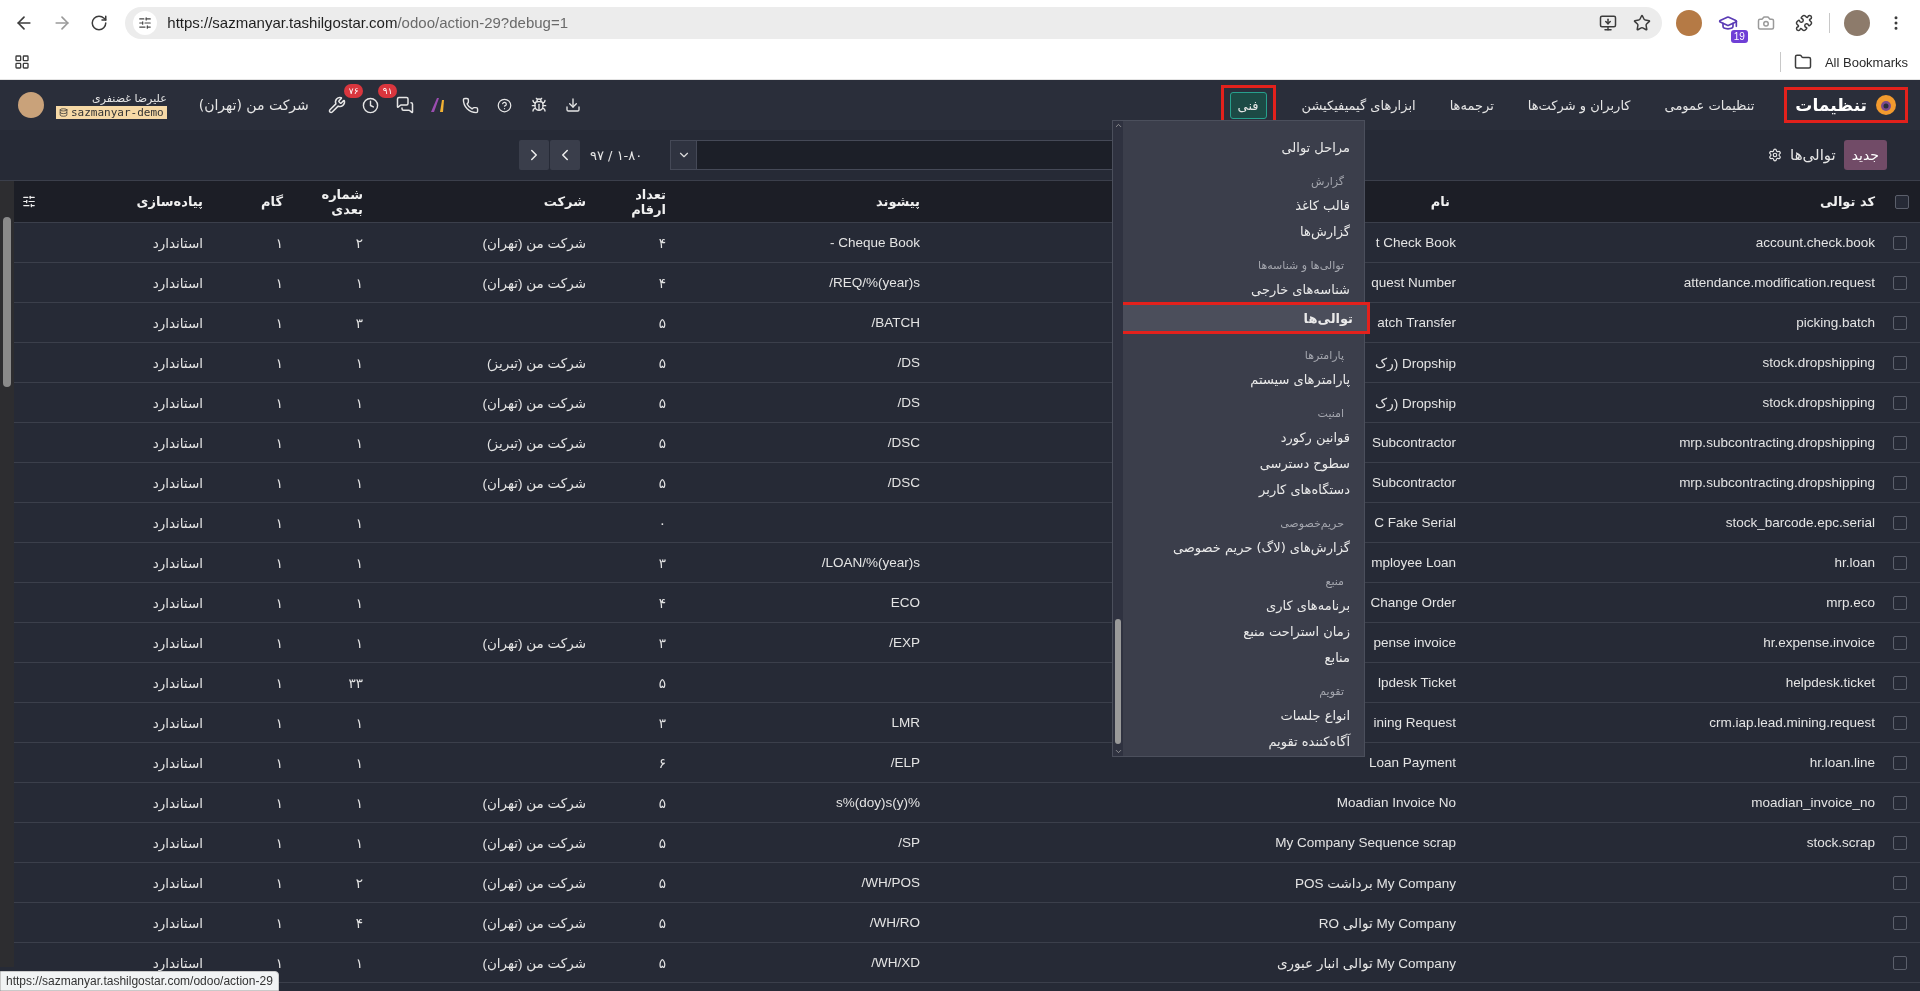  What do you see at coordinates (684, 155) in the screenshot?
I see `search-options-toggle` at bounding box center [684, 155].